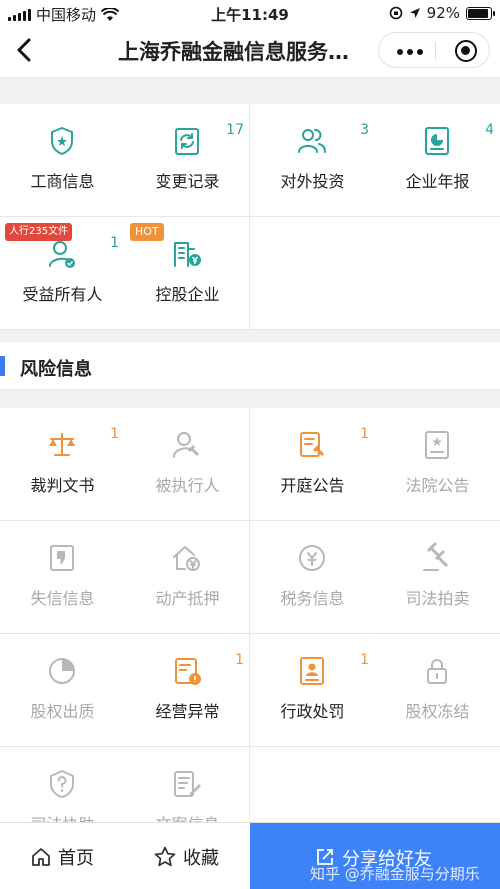 The width and height of the screenshot is (500, 889). Describe the element at coordinates (410, 52) in the screenshot. I see `more-icon` at that location.